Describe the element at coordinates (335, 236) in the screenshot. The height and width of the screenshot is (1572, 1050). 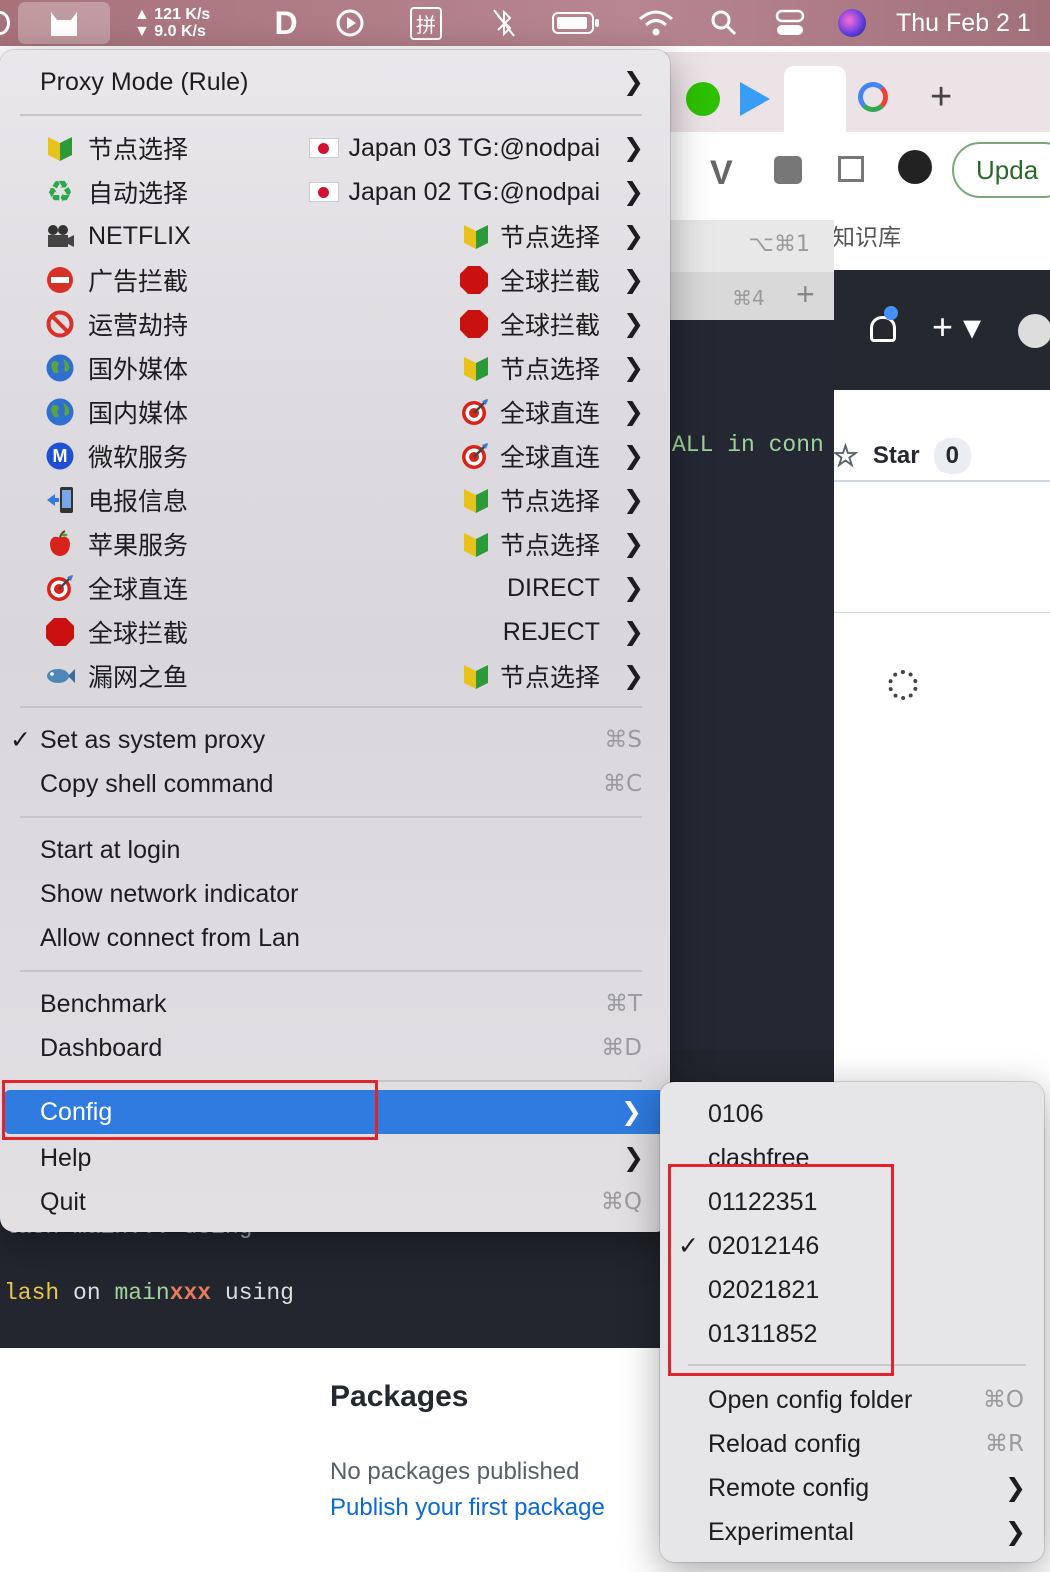
I see `proxy-group-item: NETFLIX 节点选择 ❯` at that location.